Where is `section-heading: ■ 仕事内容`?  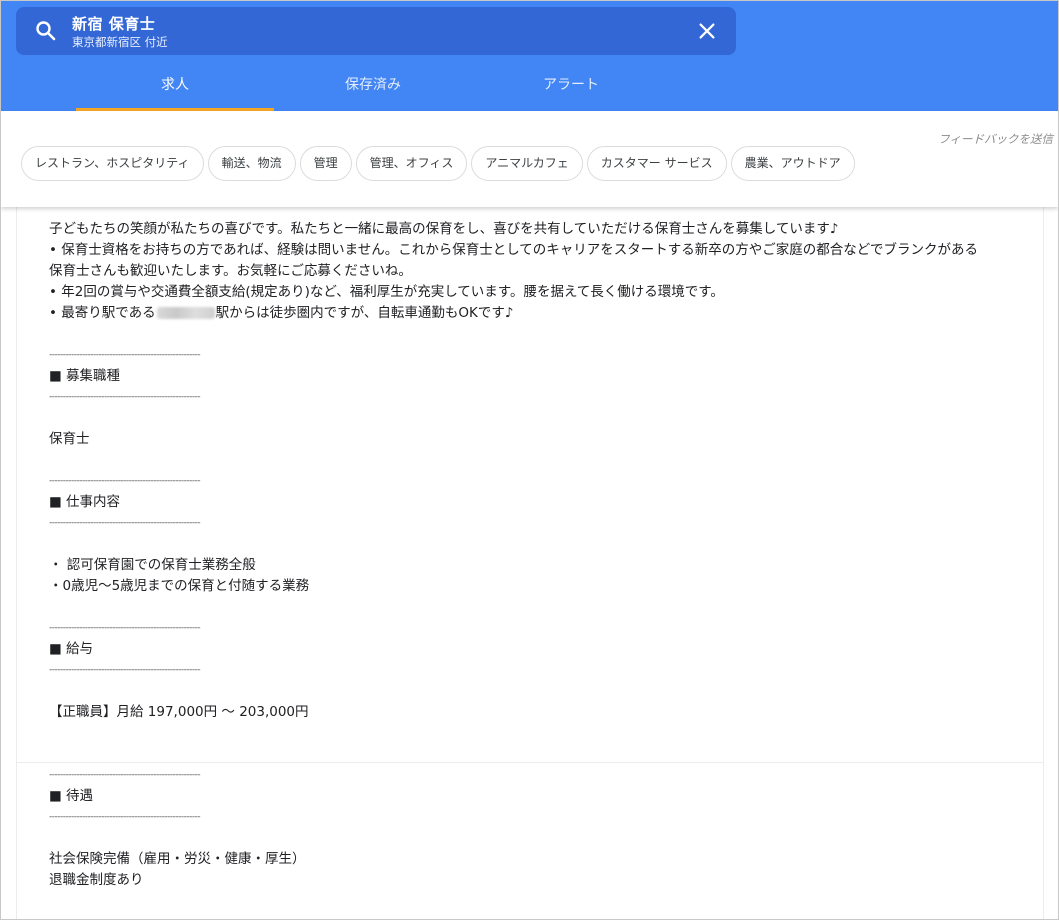 section-heading: ■ 仕事内容 is located at coordinates (85, 502).